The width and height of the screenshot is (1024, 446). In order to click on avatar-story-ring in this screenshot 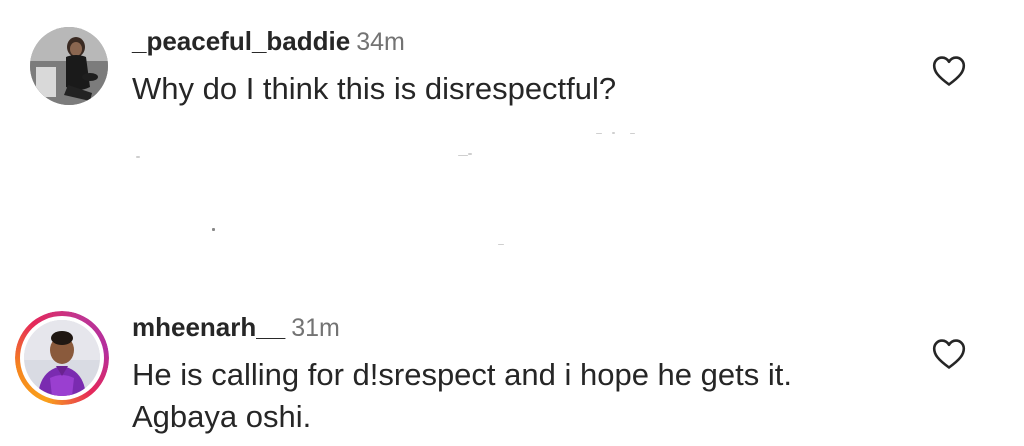, I will do `click(62, 358)`.